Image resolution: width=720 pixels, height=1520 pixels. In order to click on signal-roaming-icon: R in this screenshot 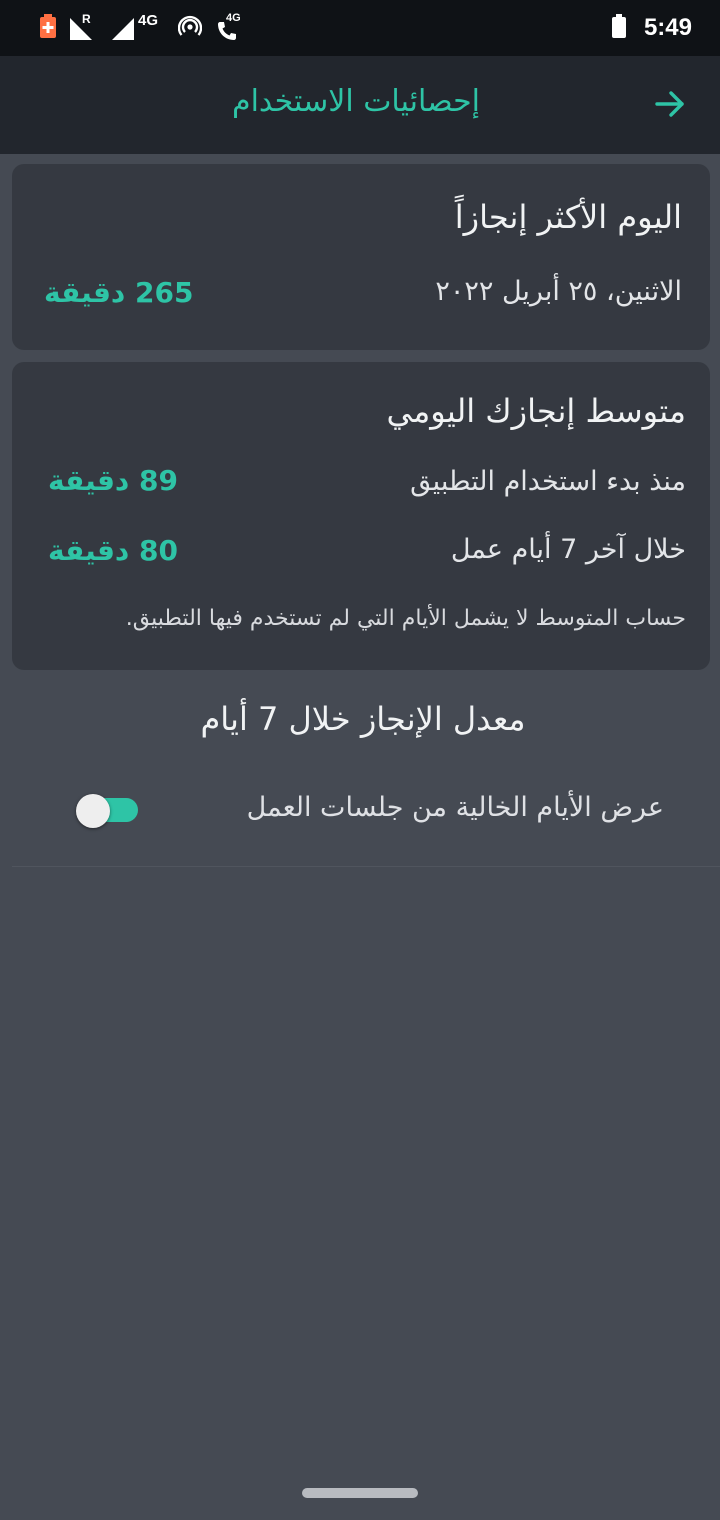, I will do `click(84, 26)`.